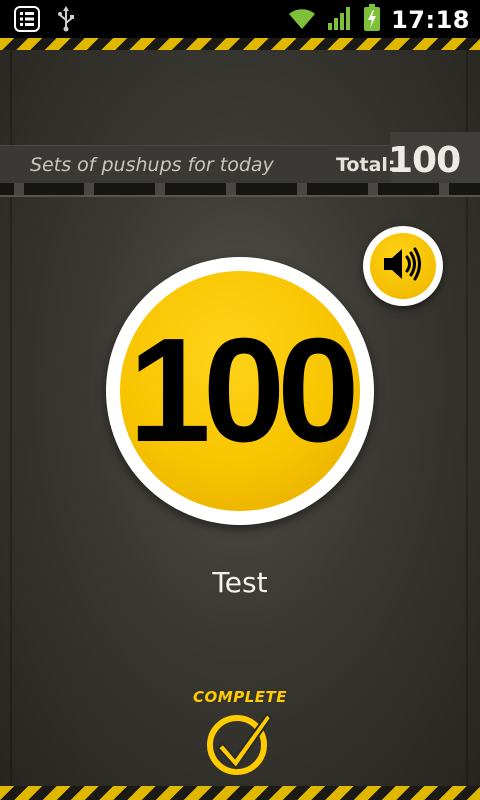 The width and height of the screenshot is (480, 800). I want to click on exercise-name: Test, so click(240, 582).